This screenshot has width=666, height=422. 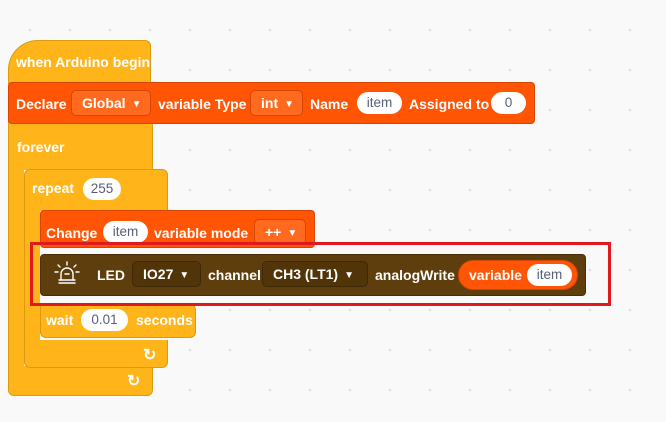 I want to click on declare-label: Declare, so click(x=41, y=104).